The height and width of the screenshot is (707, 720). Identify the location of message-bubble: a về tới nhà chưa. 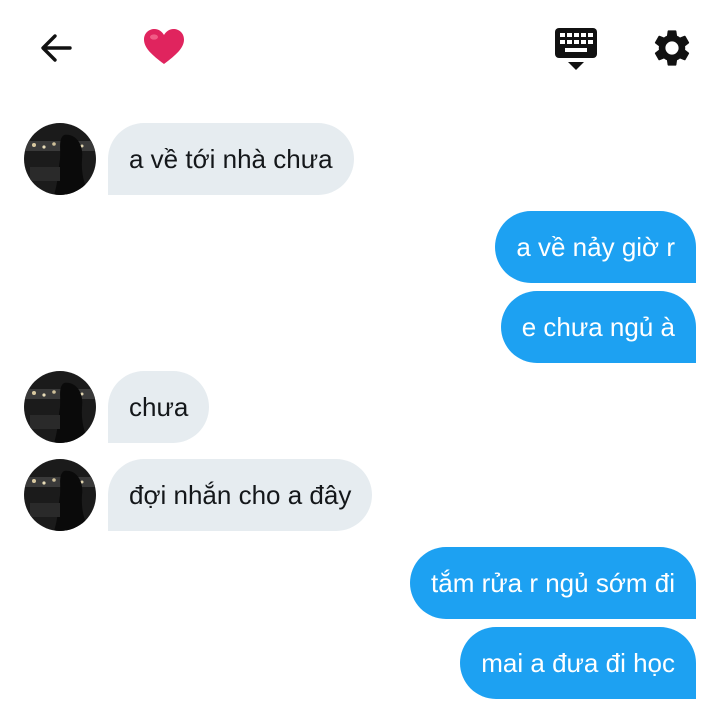
(231, 159).